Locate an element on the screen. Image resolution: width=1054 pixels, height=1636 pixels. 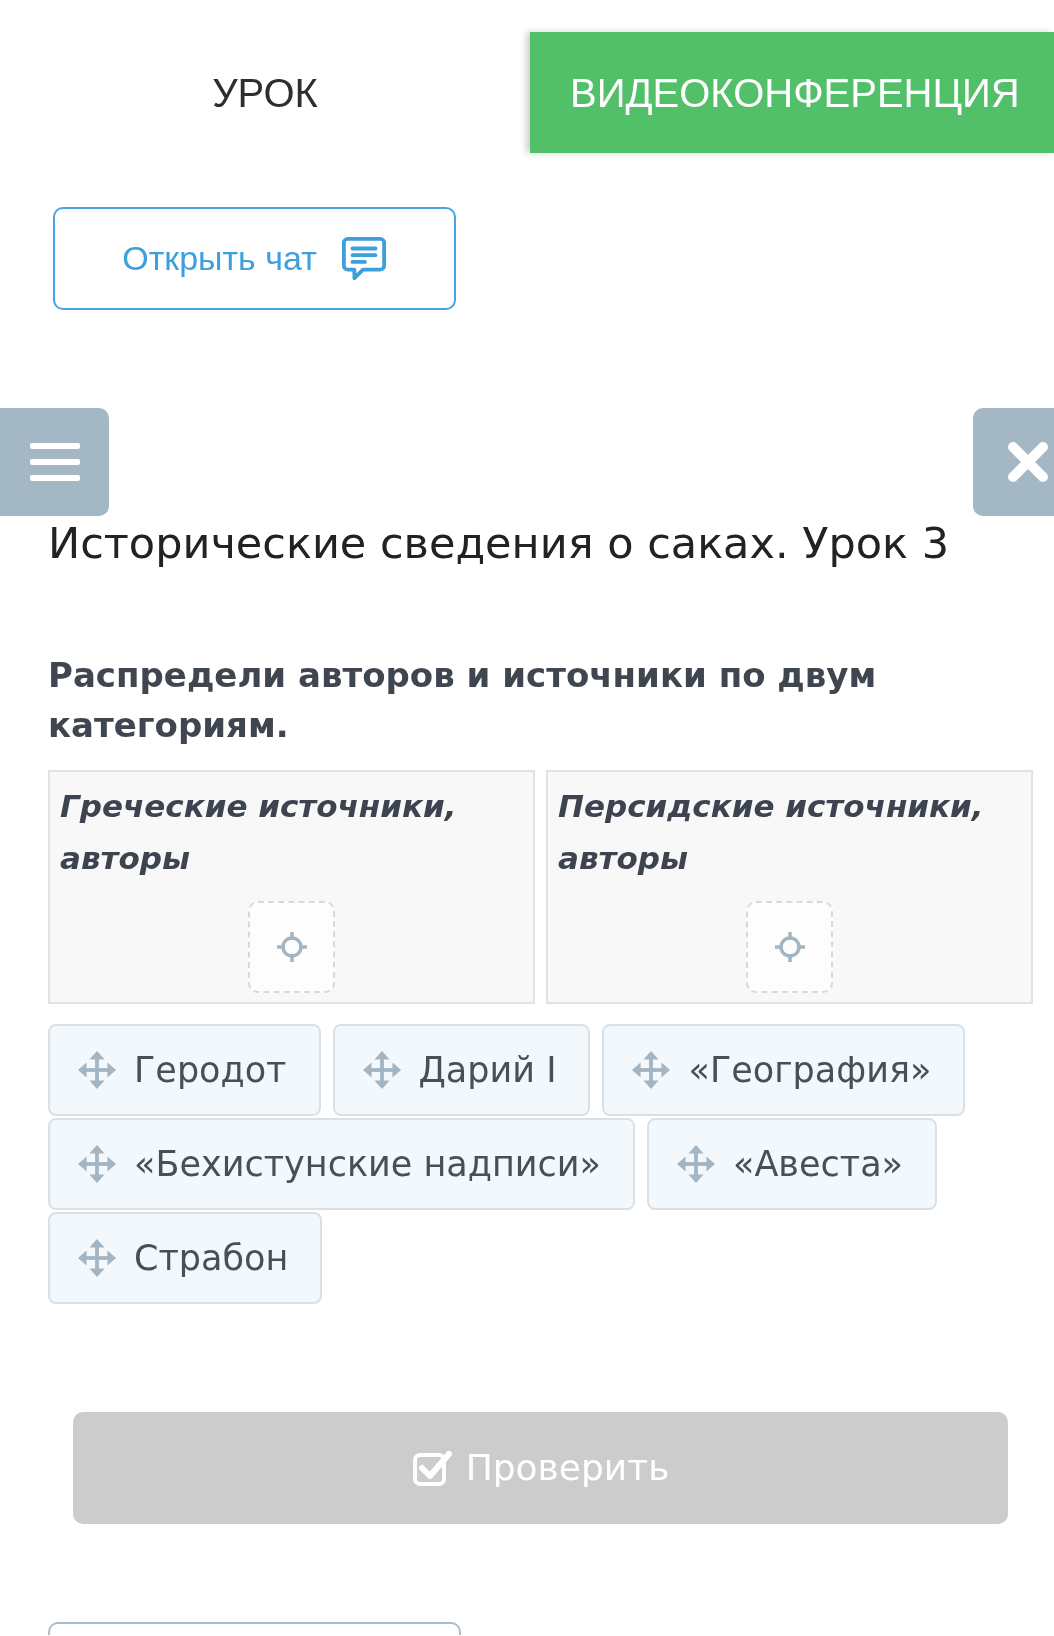
drag-tile: «География» is located at coordinates (784, 1070).